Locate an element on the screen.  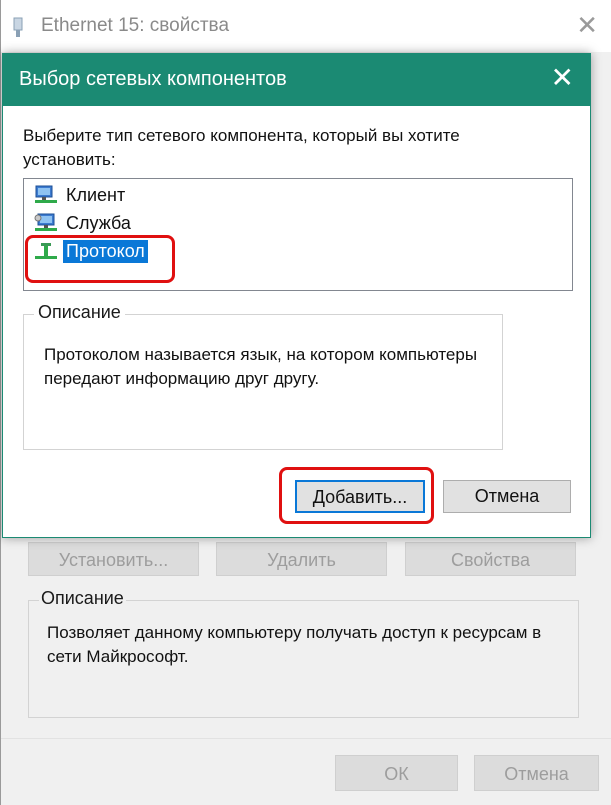
ok-button: ОК is located at coordinates (396, 773).